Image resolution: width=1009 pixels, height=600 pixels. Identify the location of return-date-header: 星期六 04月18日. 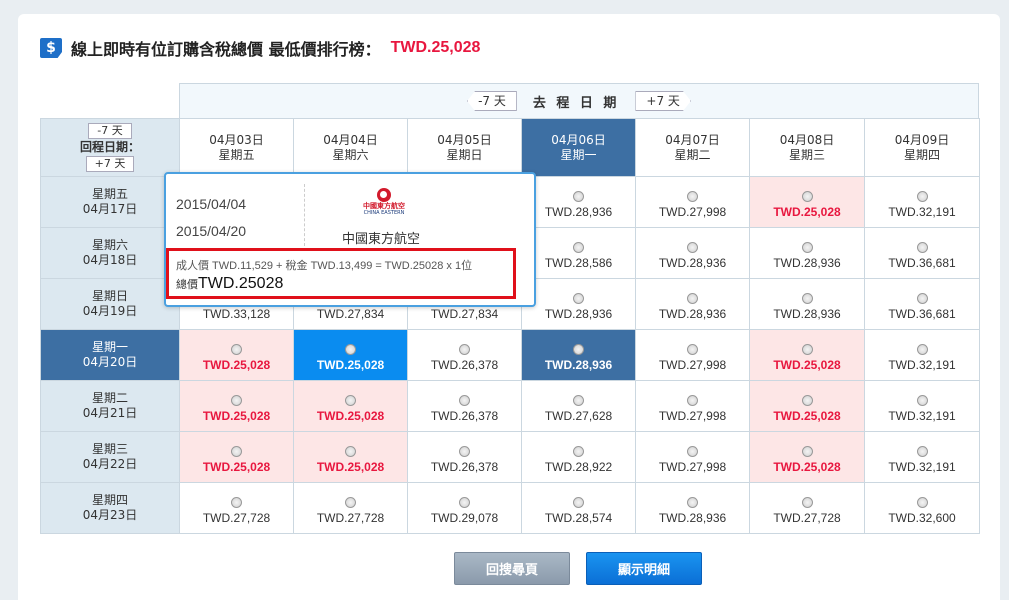
(110, 253).